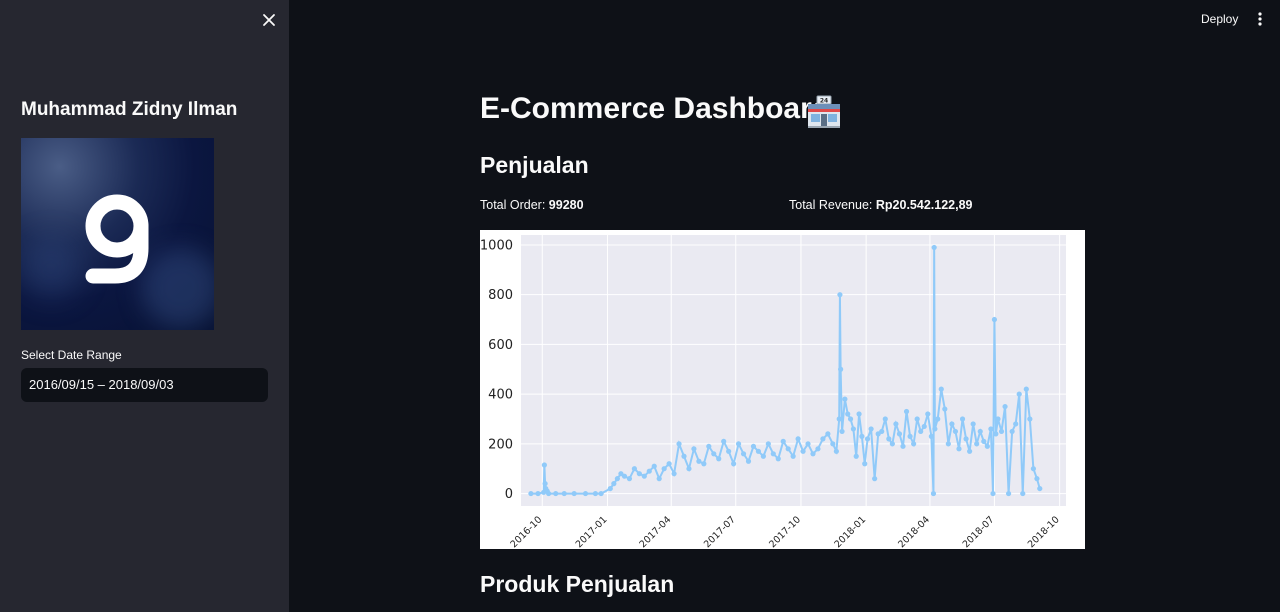 This screenshot has width=1280, height=612. I want to click on svg-text: 24, so click(824, 101).